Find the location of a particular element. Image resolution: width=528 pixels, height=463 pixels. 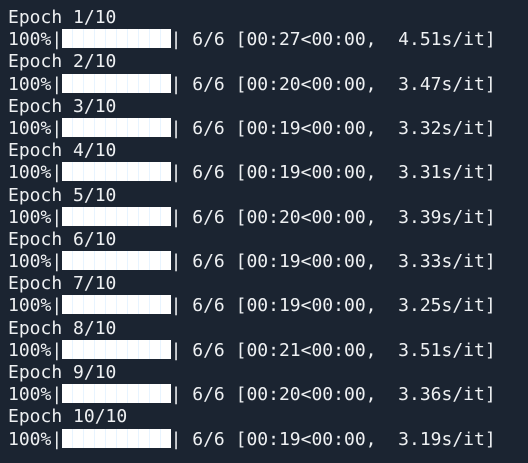

progress-stats: [00:19<00:00, 3.32s/it] is located at coordinates (365, 128).